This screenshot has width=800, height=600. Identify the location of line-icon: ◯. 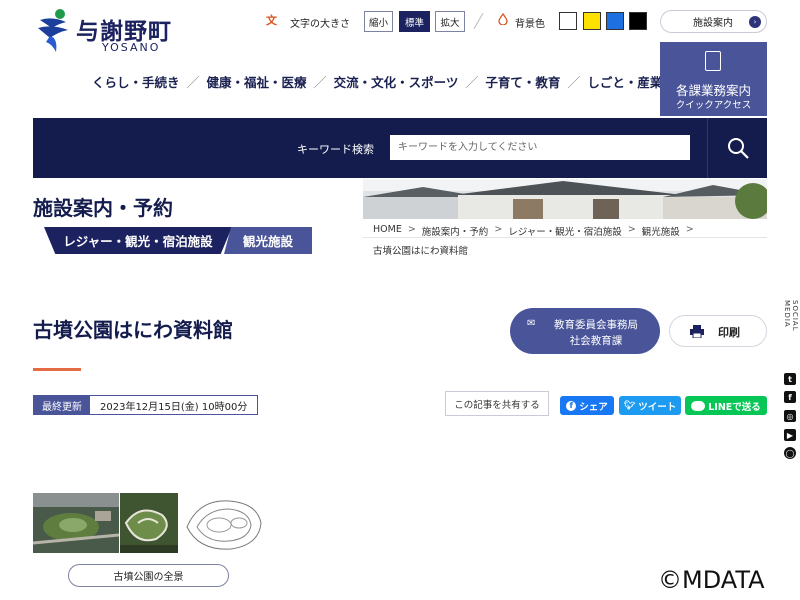
(790, 453).